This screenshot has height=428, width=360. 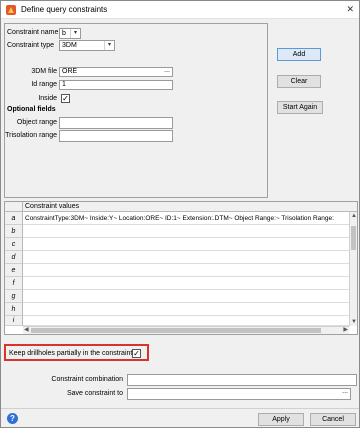 What do you see at coordinates (116, 85) in the screenshot?
I see `id-range-field: 1` at bounding box center [116, 85].